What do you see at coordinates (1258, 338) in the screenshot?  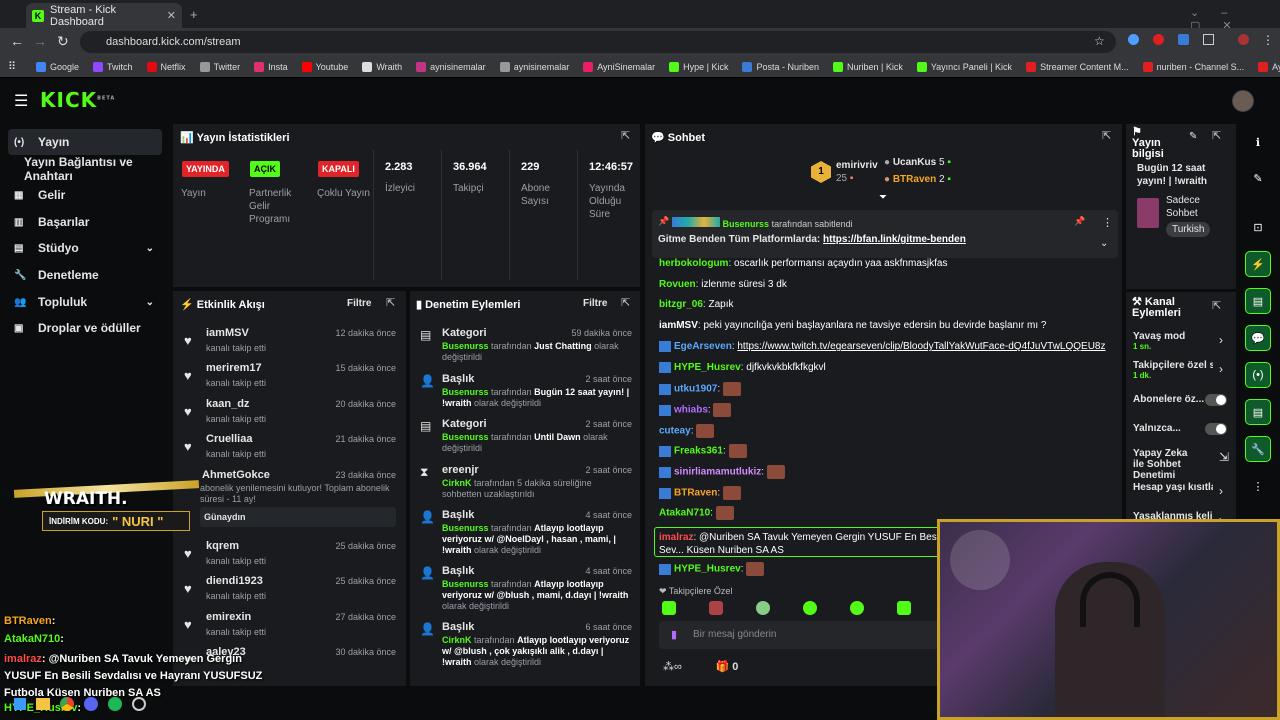 I see `chat-icon: 💬` at bounding box center [1258, 338].